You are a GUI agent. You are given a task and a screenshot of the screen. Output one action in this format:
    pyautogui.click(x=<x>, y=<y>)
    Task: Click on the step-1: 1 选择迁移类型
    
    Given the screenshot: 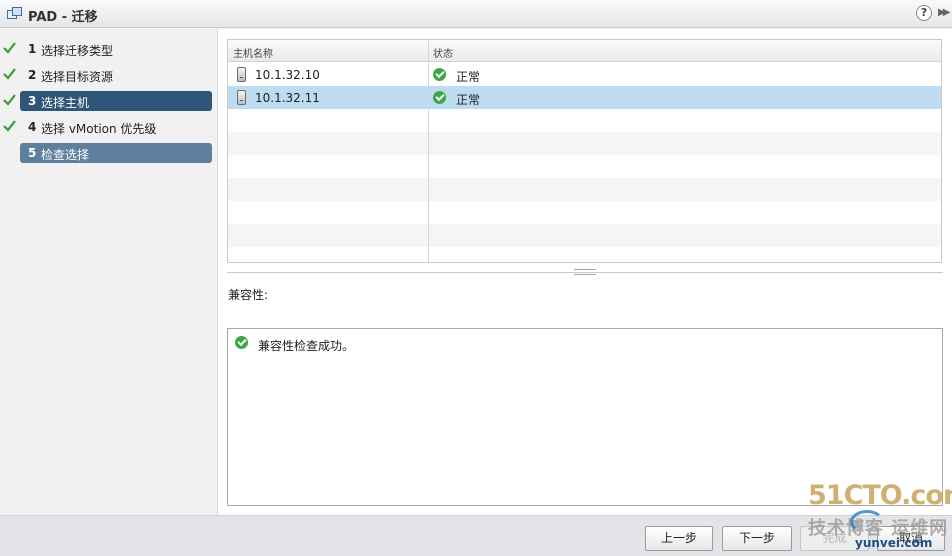 What is the action you would take?
    pyautogui.click(x=107, y=49)
    